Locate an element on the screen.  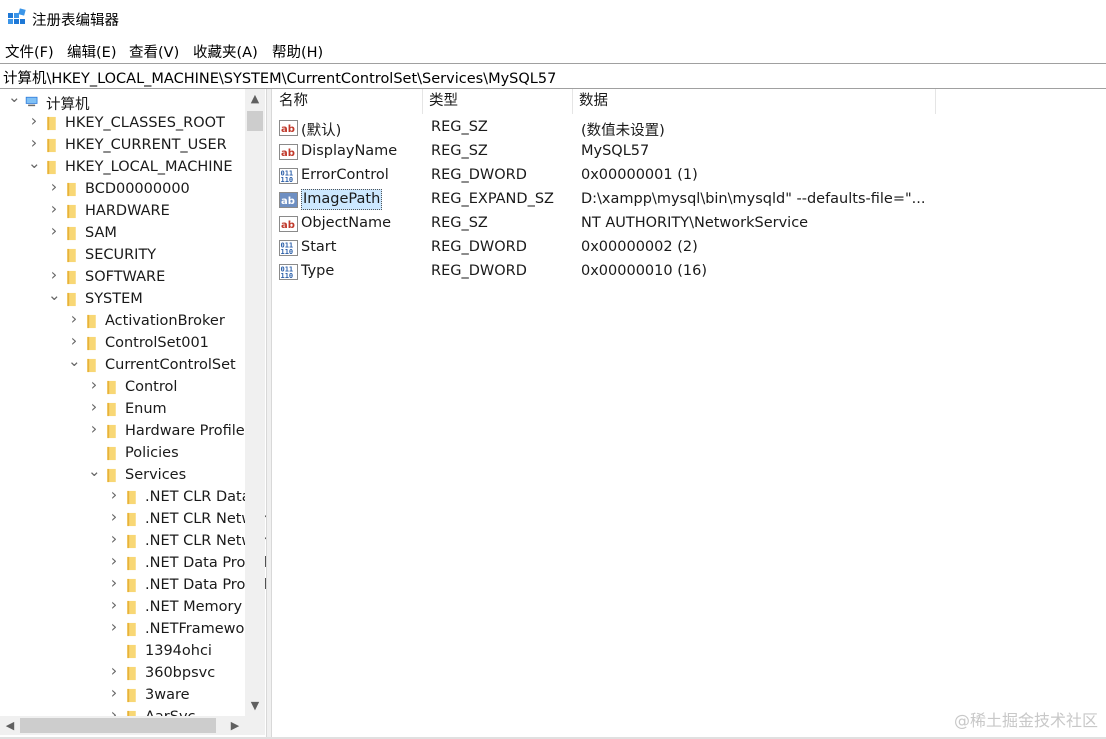
tree-item-label: Services is located at coordinates (156, 475).